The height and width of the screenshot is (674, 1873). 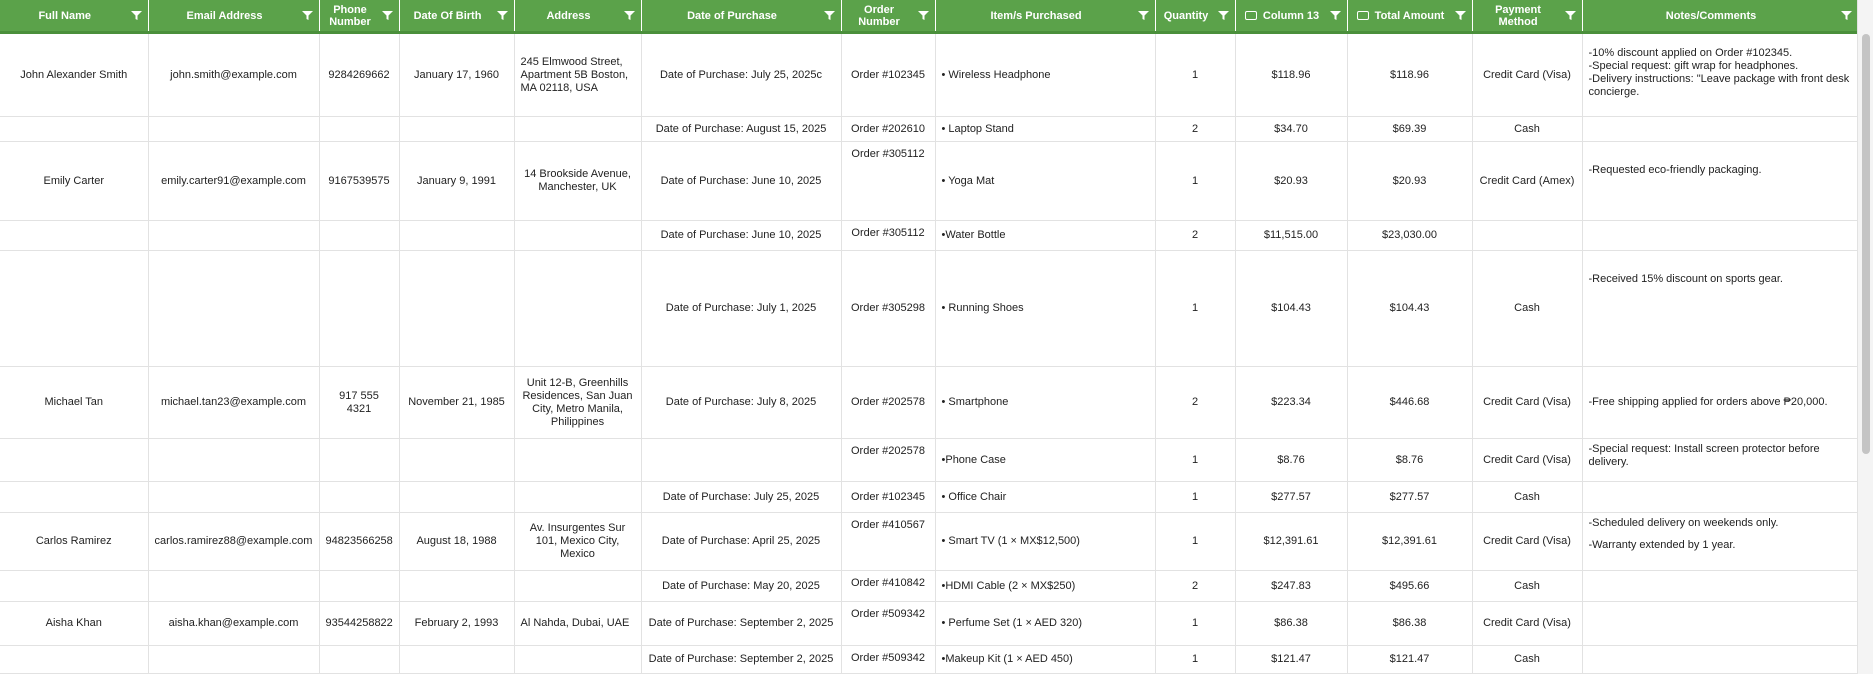 What do you see at coordinates (741, 129) in the screenshot?
I see `cell-date-of-purchase: Date of Purchase: August 15, 2025` at bounding box center [741, 129].